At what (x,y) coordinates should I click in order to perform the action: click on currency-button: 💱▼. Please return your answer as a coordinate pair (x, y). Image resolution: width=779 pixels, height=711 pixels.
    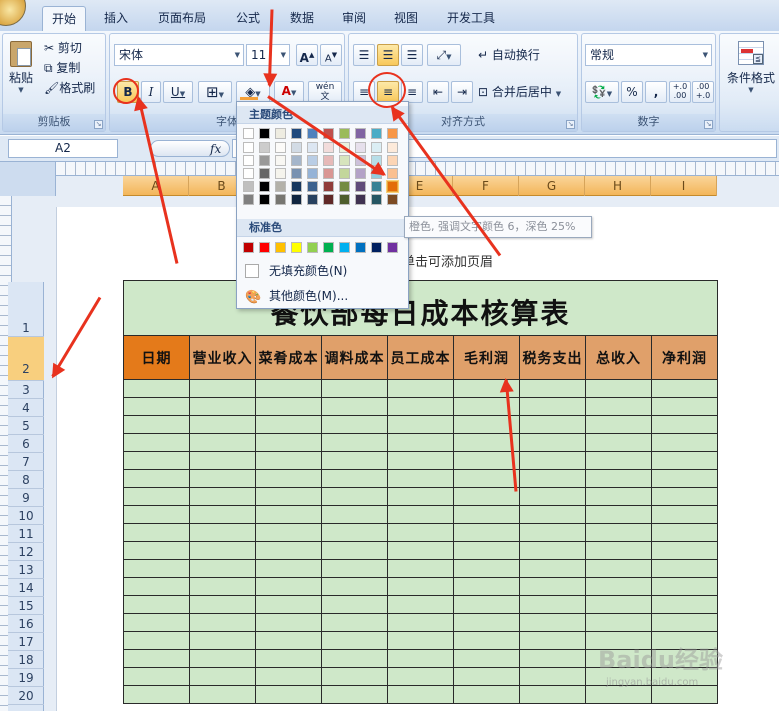
    Looking at the image, I should click on (602, 92).